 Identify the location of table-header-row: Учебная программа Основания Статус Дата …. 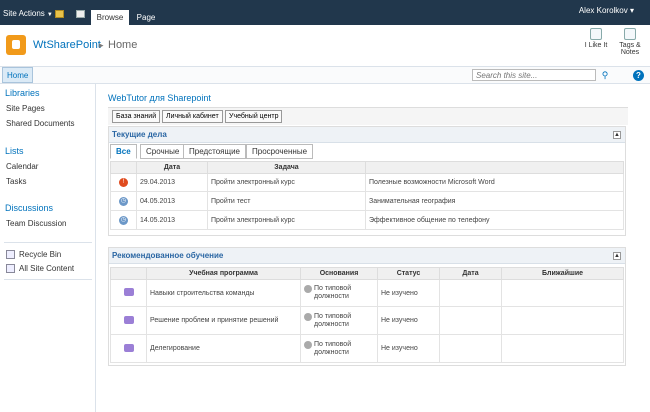
(367, 273).